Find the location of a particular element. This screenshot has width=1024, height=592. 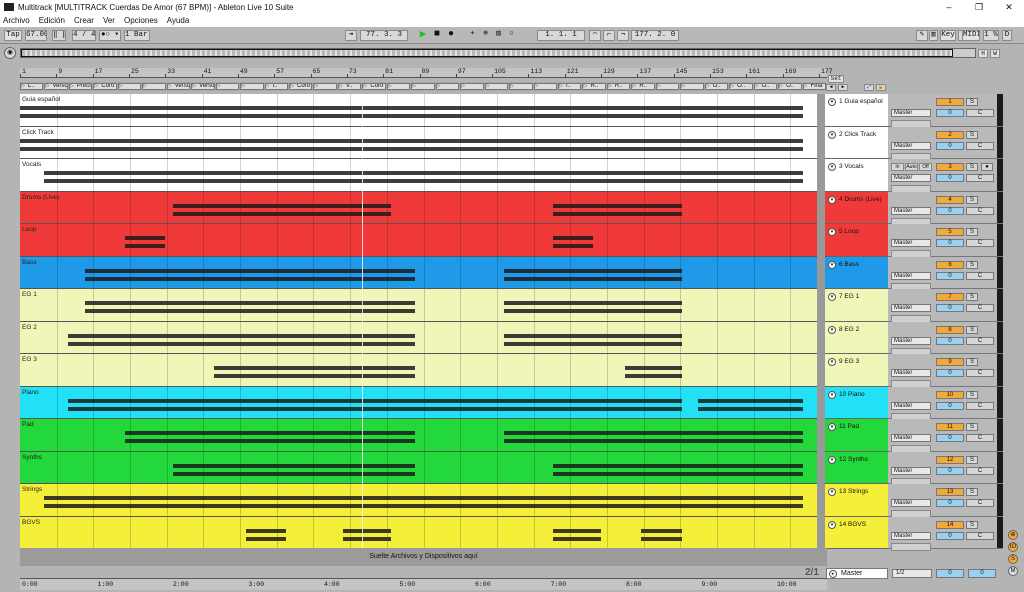

locator-marker: Verso 2 is located at coordinates (178, 86).